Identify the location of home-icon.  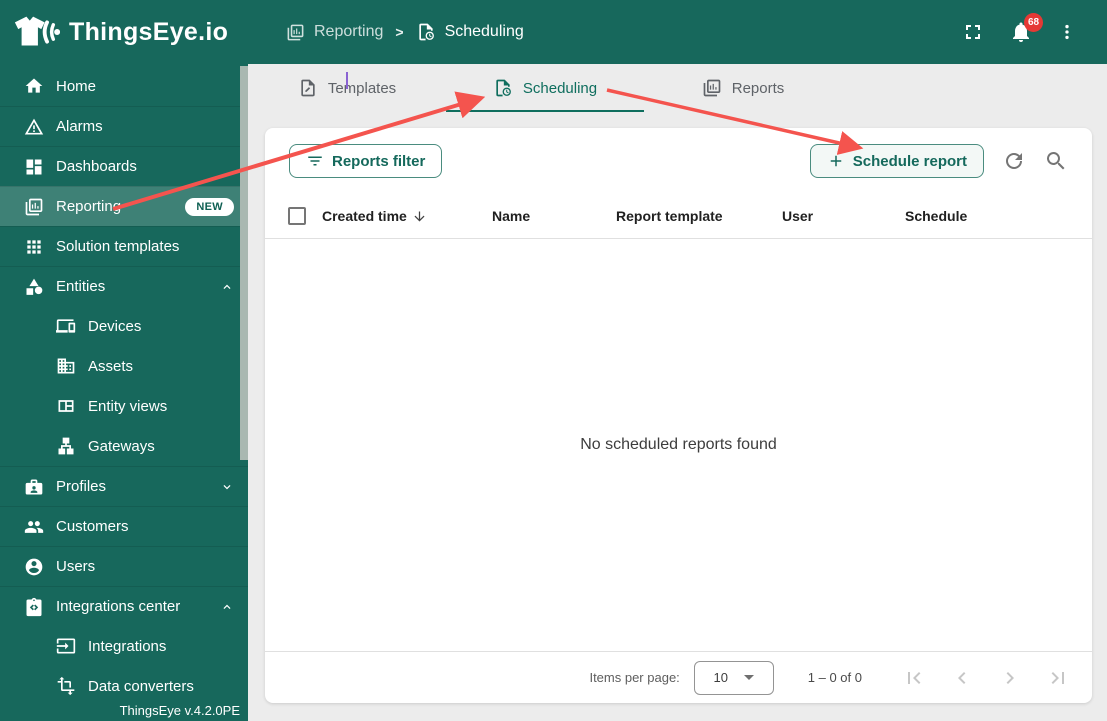
(34, 86).